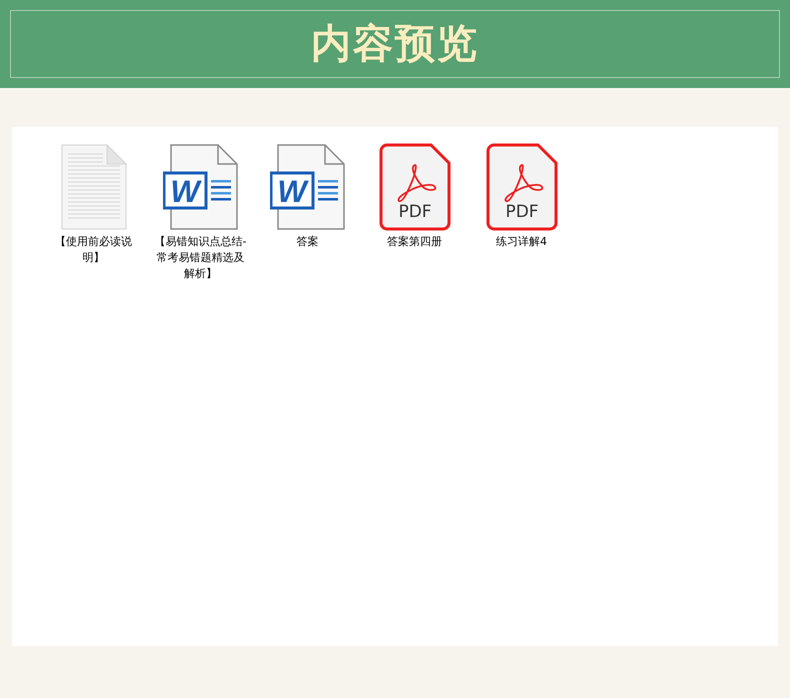  What do you see at coordinates (308, 242) in the screenshot?
I see `file-name: 答案` at bounding box center [308, 242].